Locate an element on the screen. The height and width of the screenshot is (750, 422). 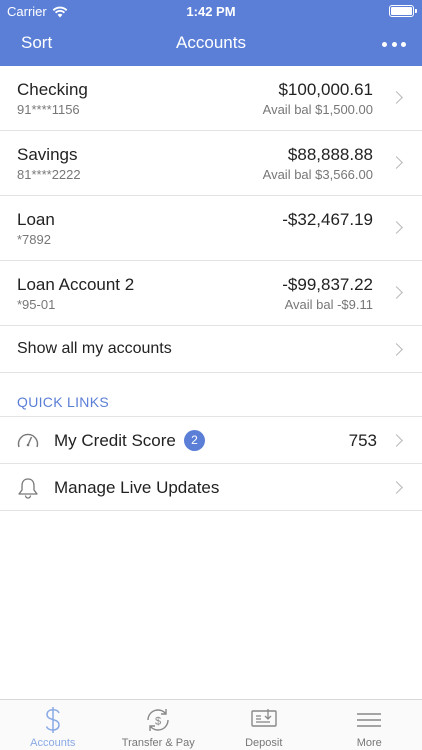
account-balance: $100,000.61 is located at coordinates (325, 89).